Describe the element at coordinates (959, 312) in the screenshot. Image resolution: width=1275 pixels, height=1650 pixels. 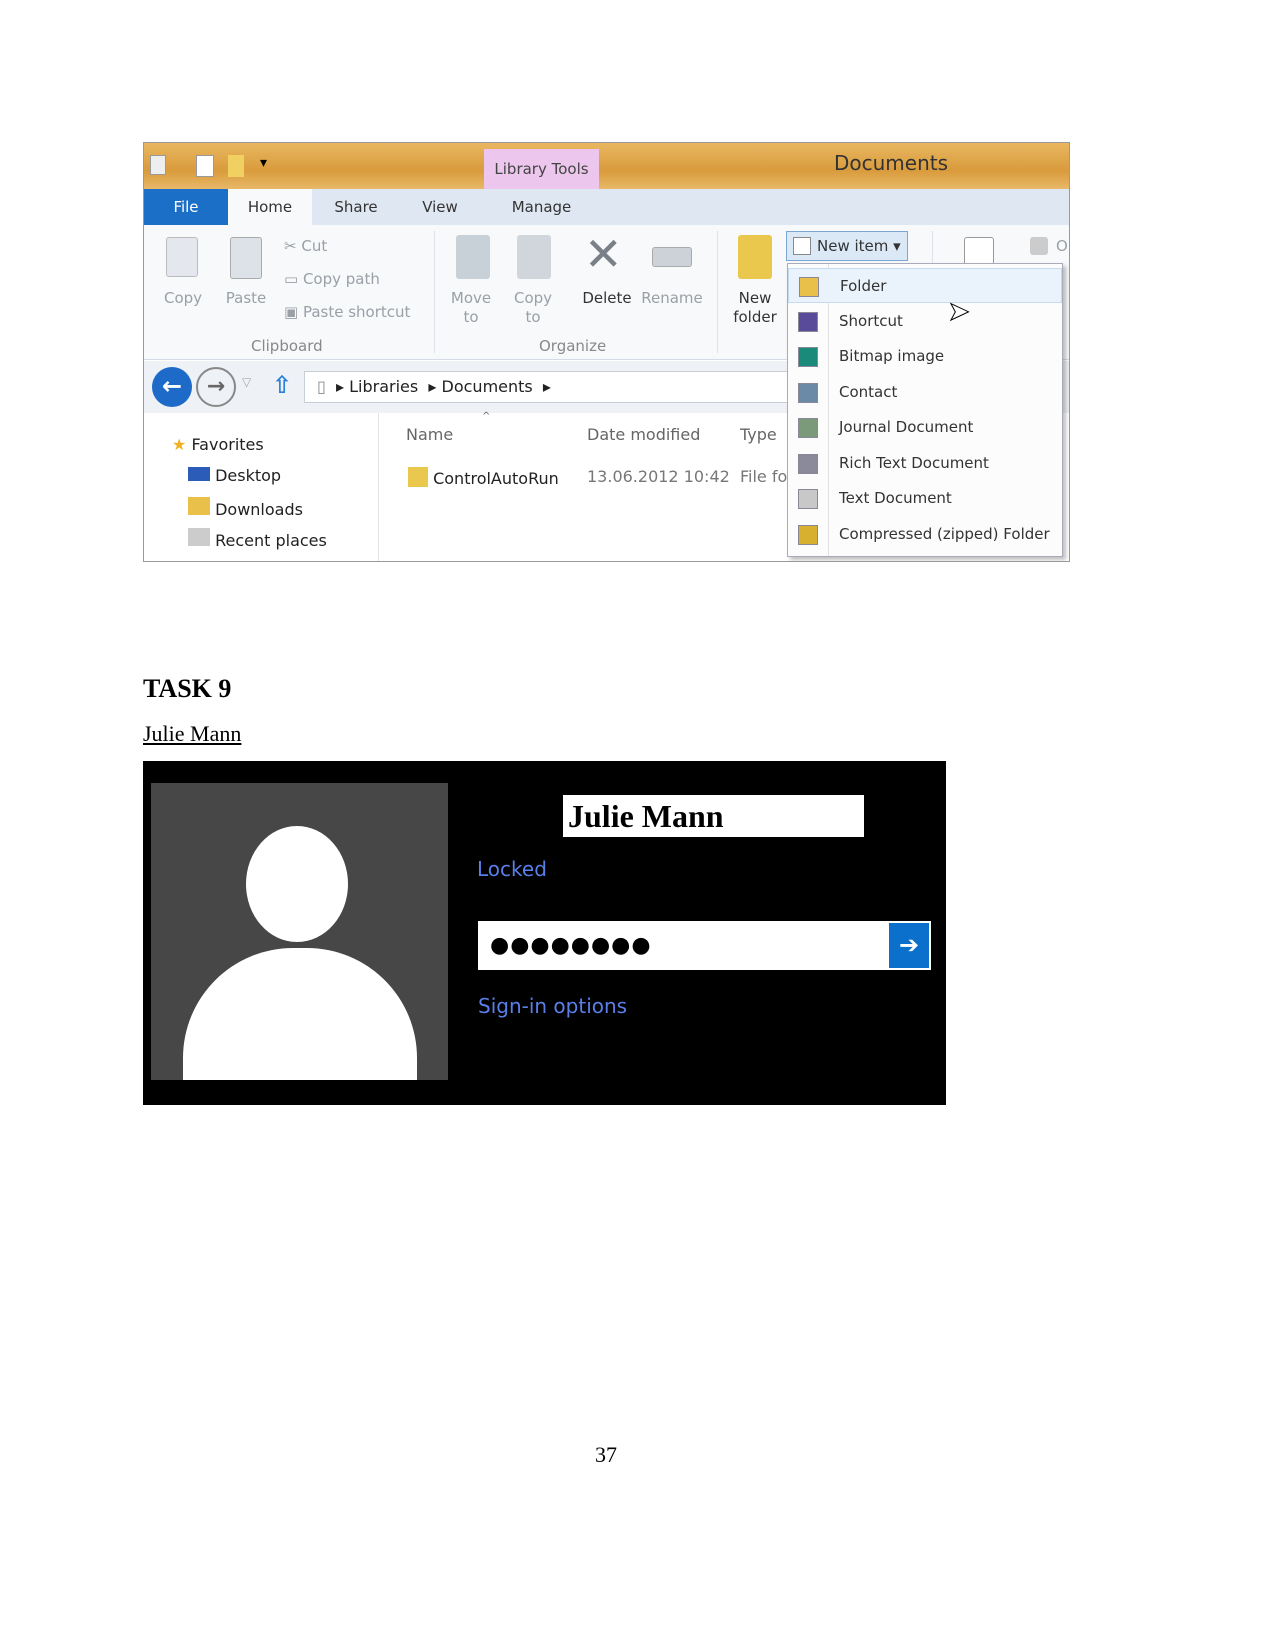
I see `mouse-cursor-icon: ➤` at that location.